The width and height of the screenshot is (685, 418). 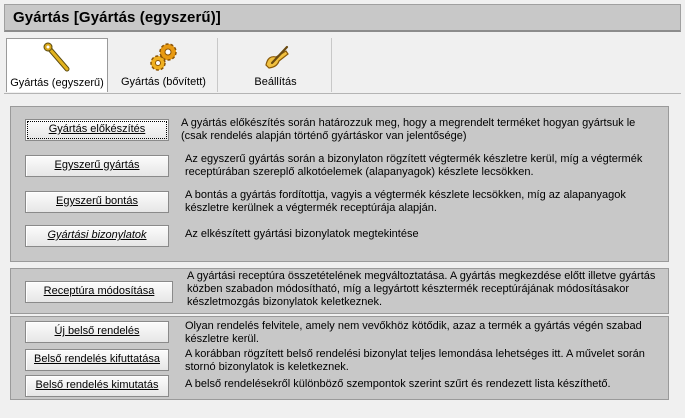 What do you see at coordinates (97, 166) in the screenshot?
I see `simple-production-button: Egyszerű gyártás` at bounding box center [97, 166].